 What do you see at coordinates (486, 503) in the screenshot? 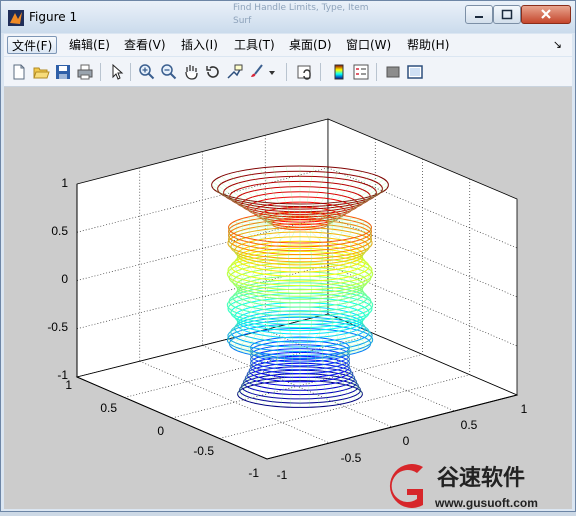
I see `watermark-url: www.gusuoft.com` at bounding box center [486, 503].